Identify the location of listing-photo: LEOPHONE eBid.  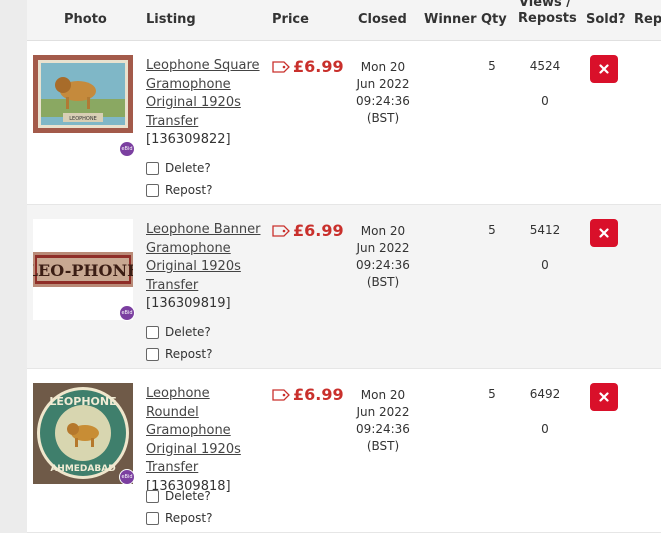
(84, 106).